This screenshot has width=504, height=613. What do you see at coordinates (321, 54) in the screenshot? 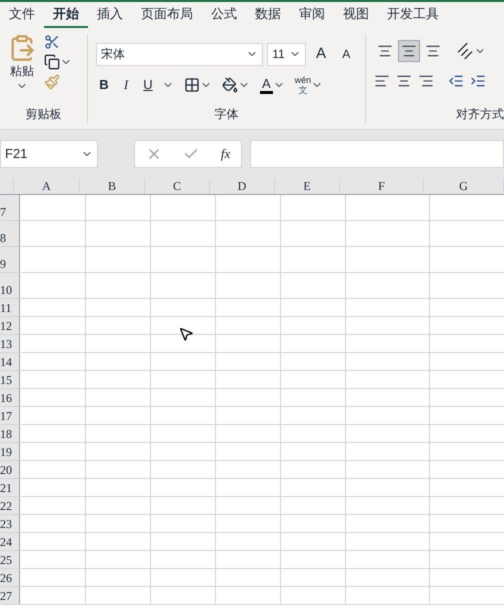
I see `grow-font-button: A` at bounding box center [321, 54].